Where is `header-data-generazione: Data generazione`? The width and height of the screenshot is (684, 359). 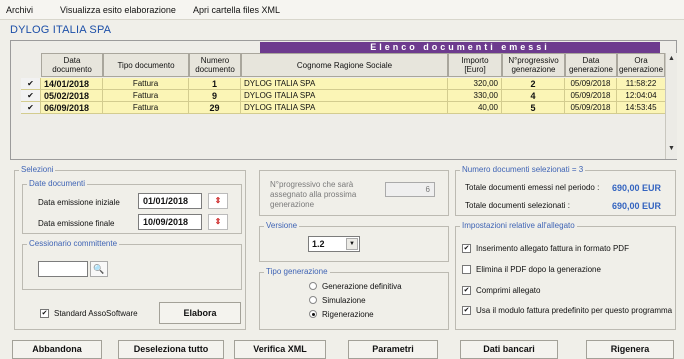 header-data-generazione: Data generazione is located at coordinates (591, 65).